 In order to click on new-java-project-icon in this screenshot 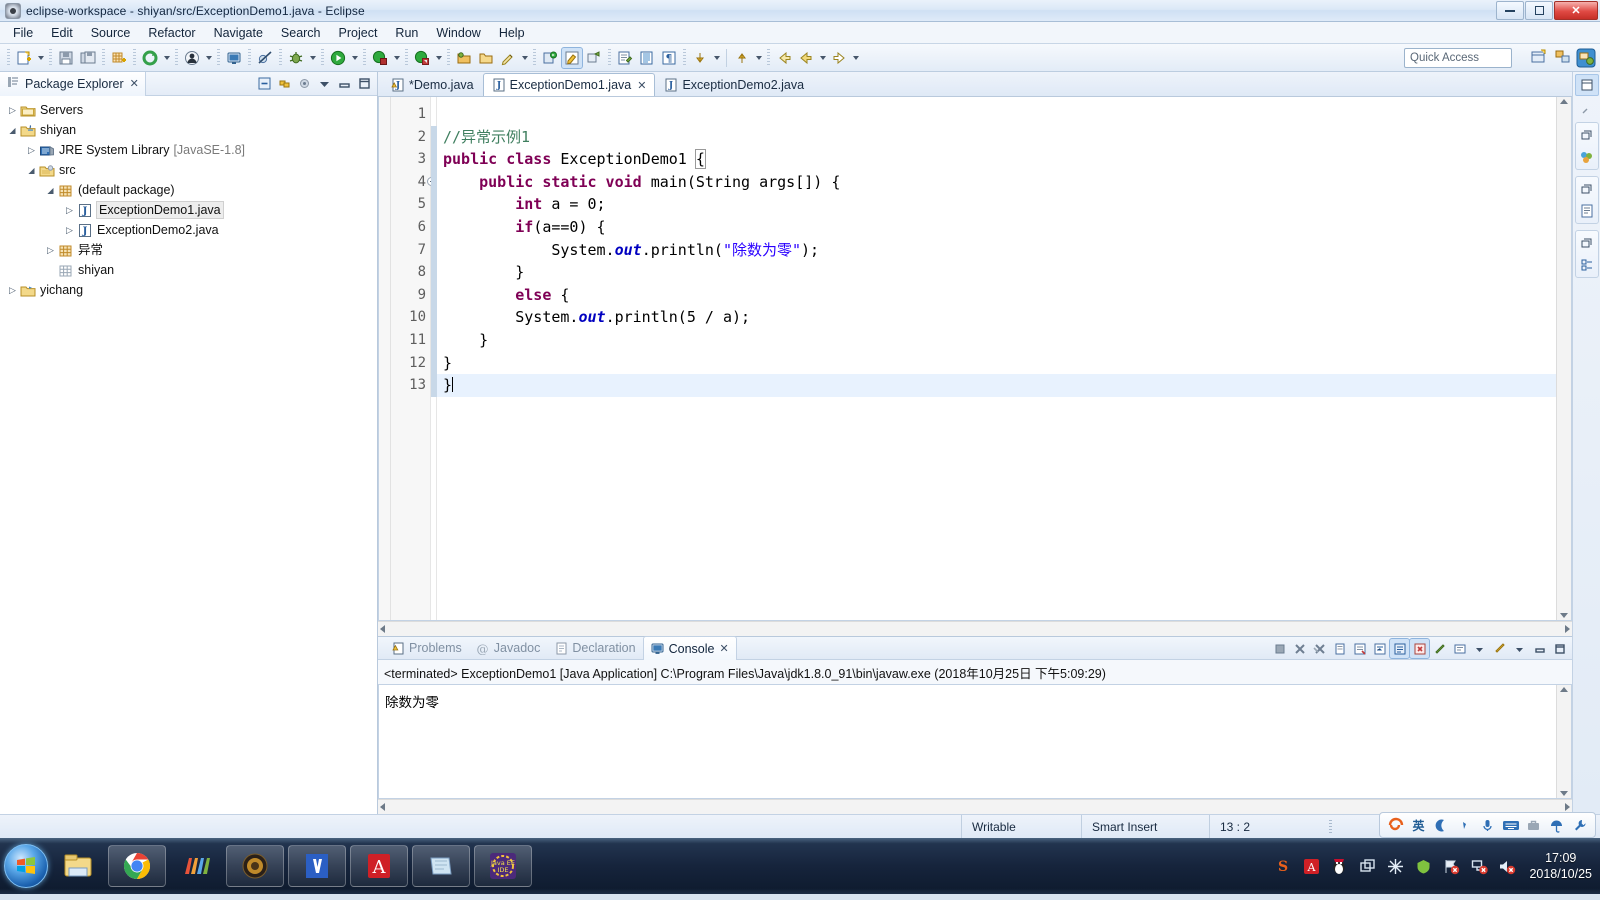, I will do `click(464, 58)`.